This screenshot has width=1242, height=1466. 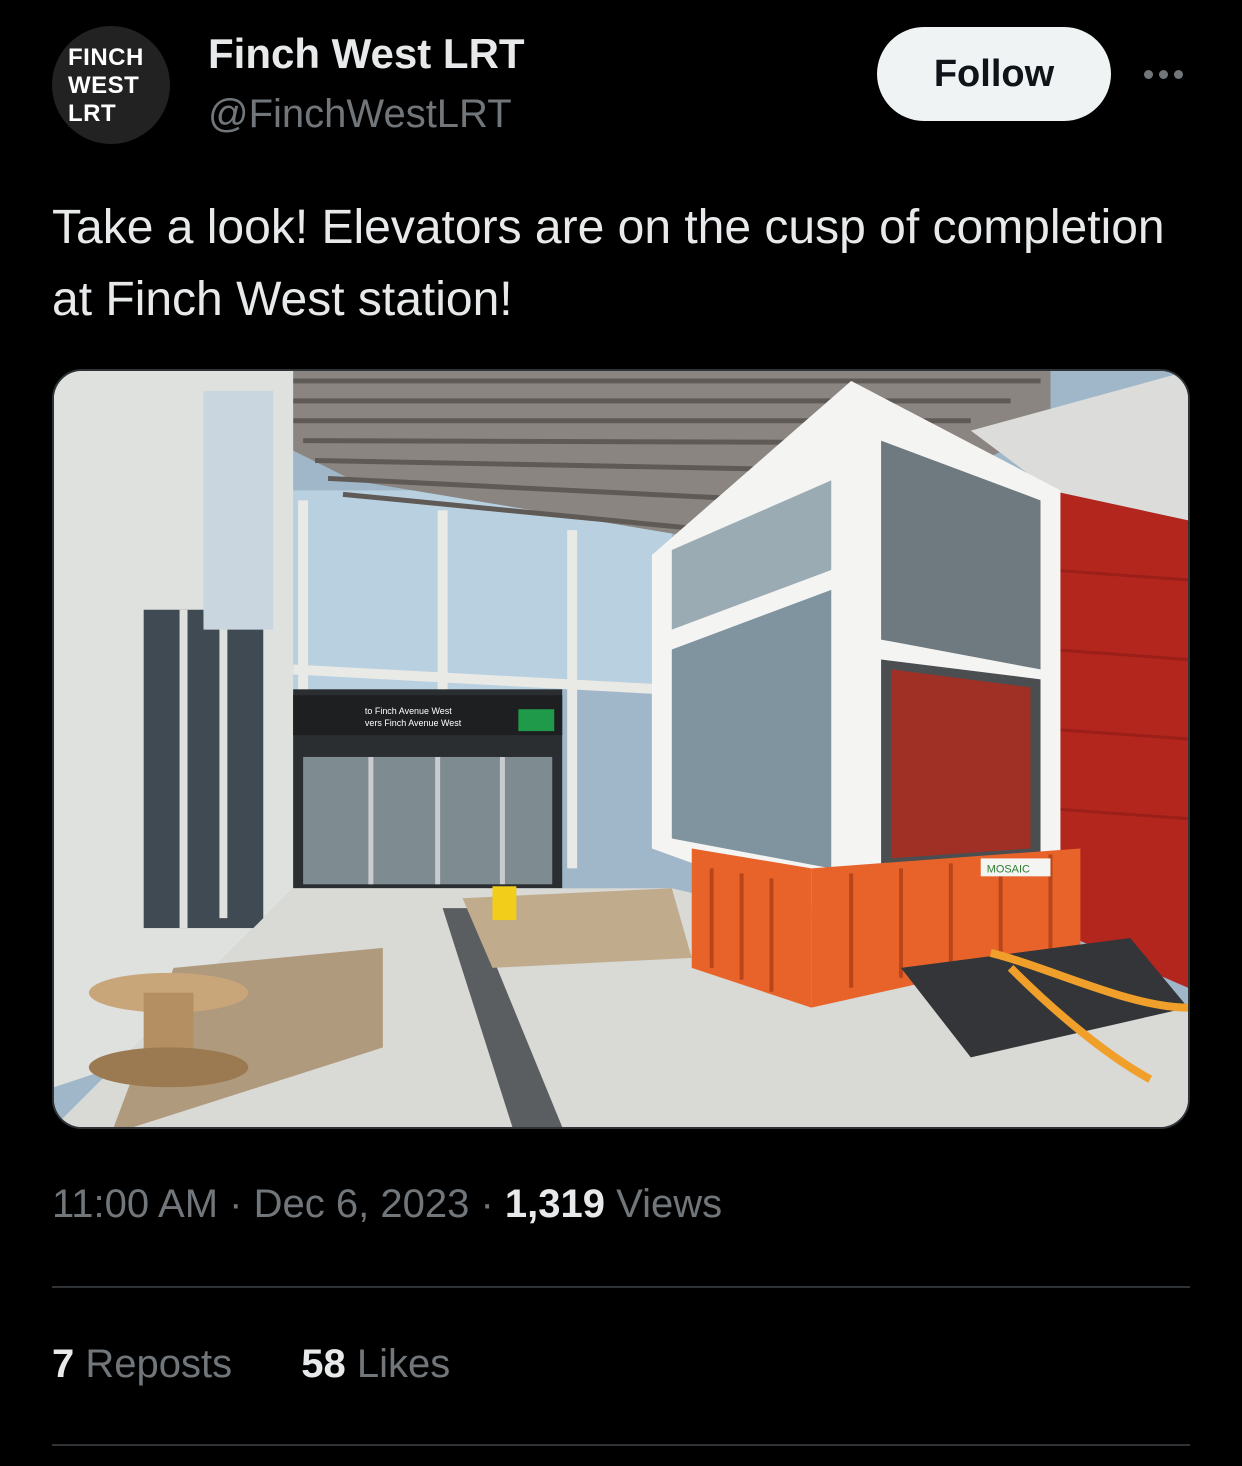 What do you see at coordinates (323, 1364) in the screenshot?
I see `likes-count: 58` at bounding box center [323, 1364].